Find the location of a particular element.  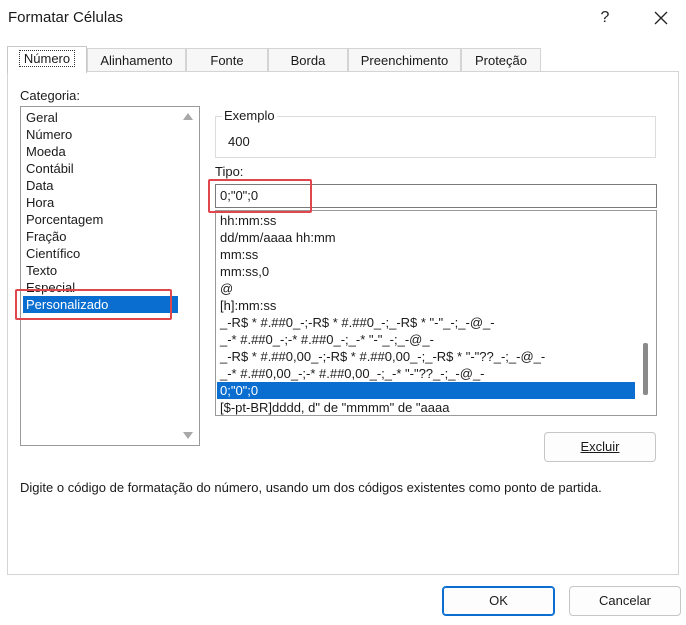

categoria-item-texto: Texto is located at coordinates (41, 270).